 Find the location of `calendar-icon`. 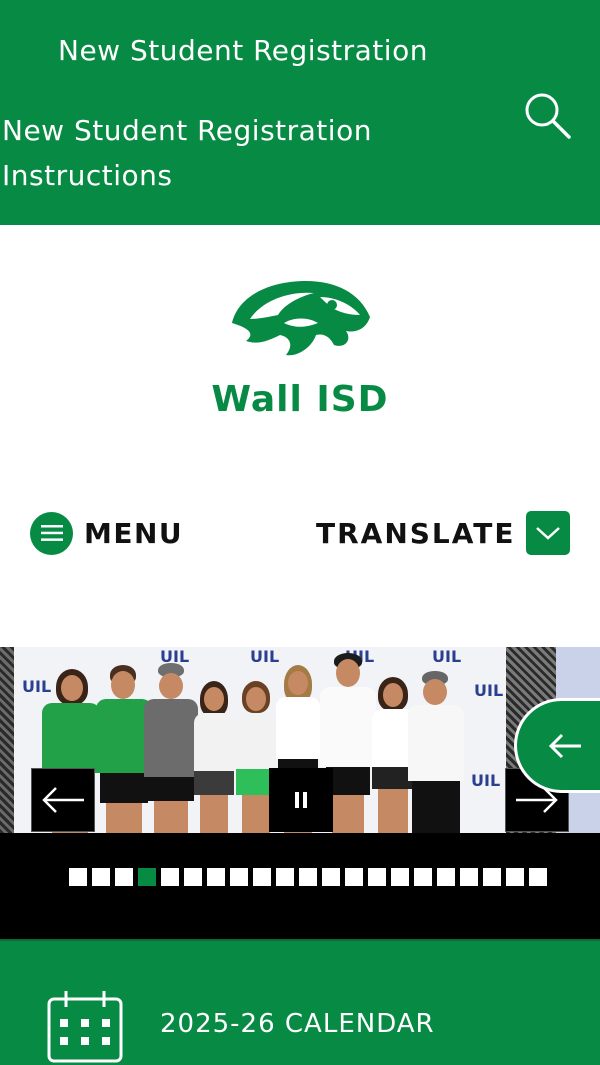

calendar-icon is located at coordinates (85, 1027).